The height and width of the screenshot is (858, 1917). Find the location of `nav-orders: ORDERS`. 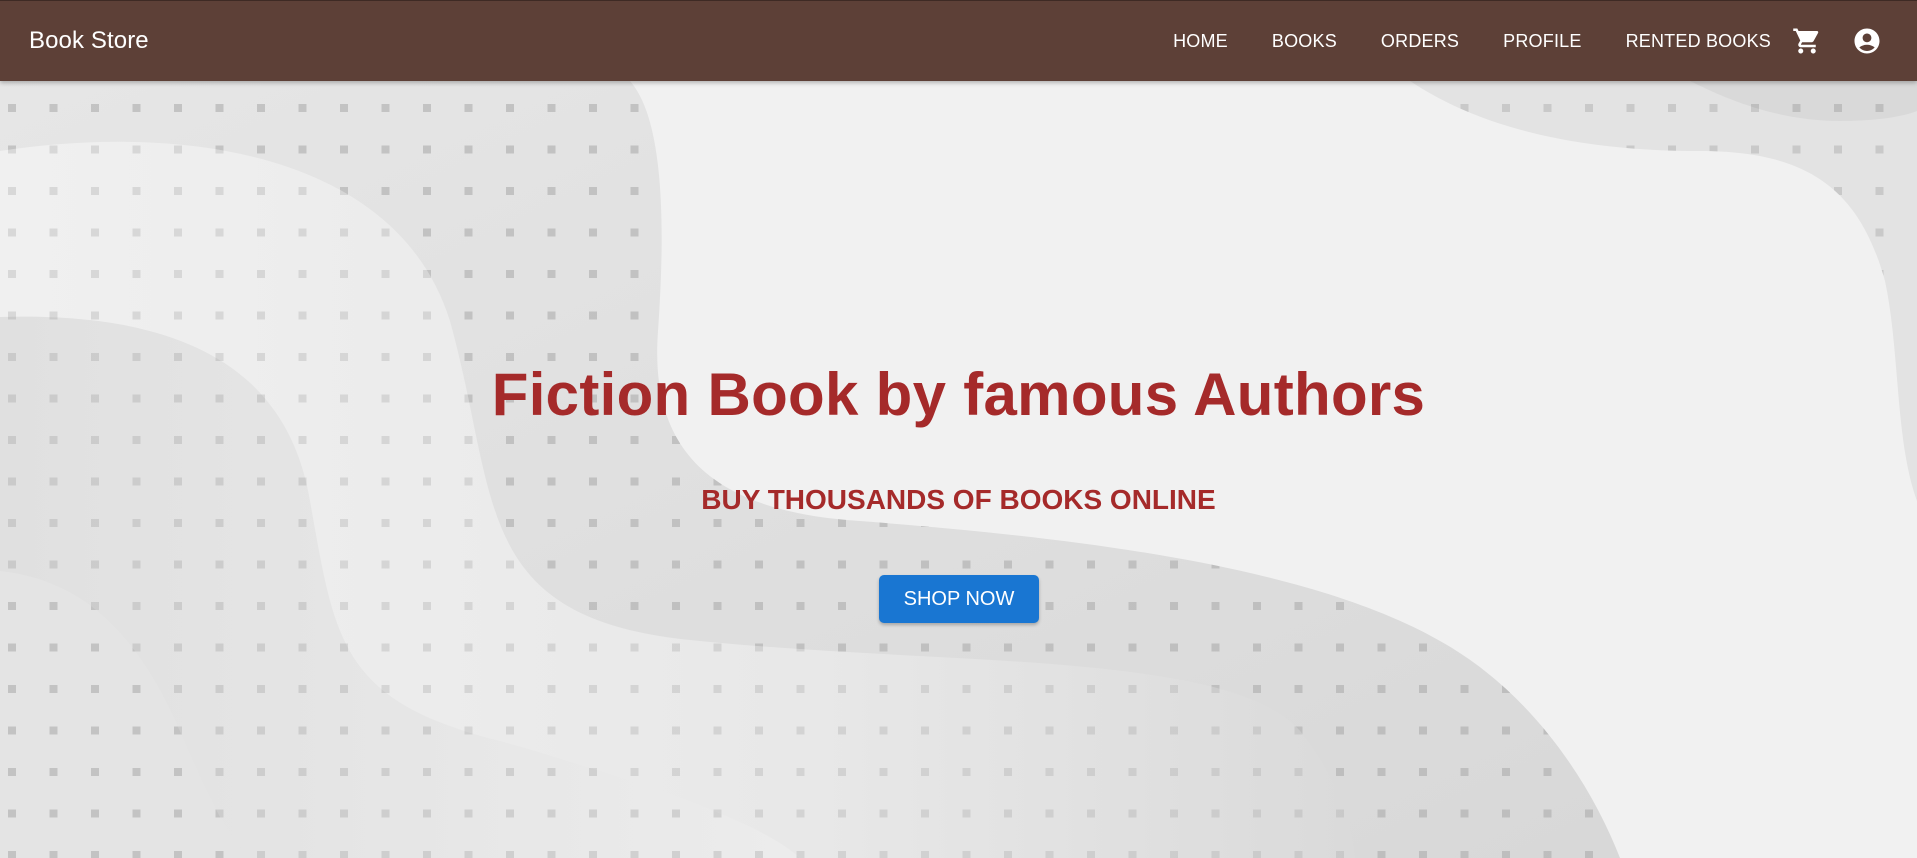

nav-orders: ORDERS is located at coordinates (1420, 41).